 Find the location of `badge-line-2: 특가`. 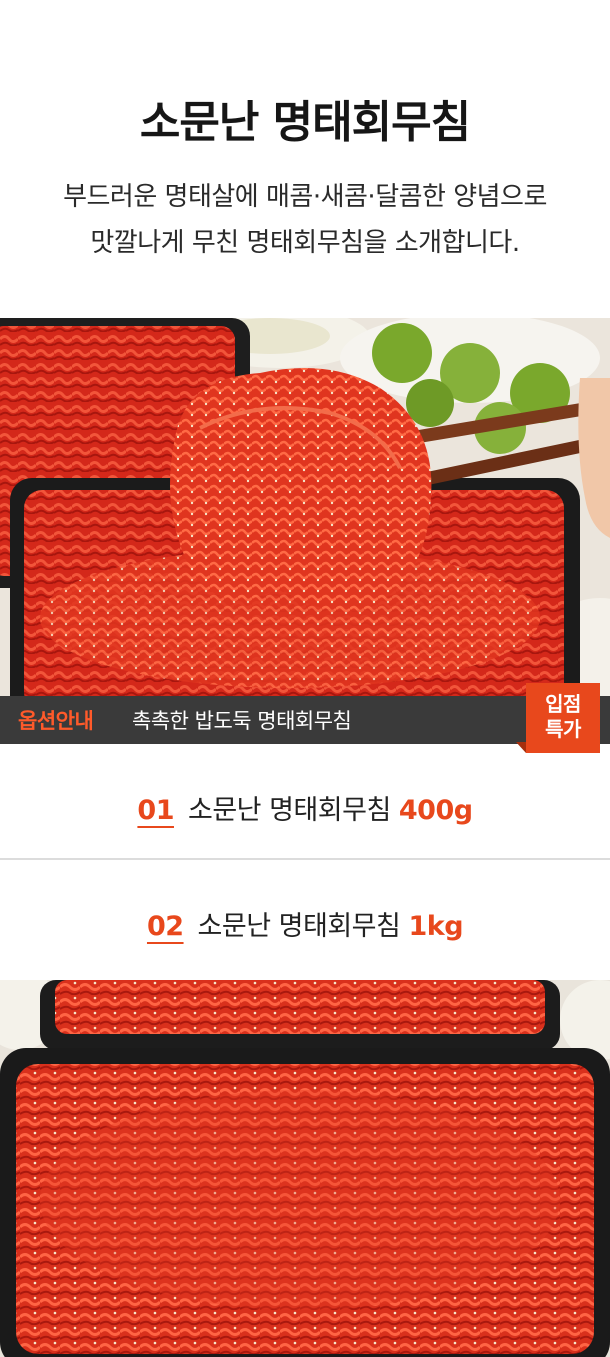

badge-line-2: 특가 is located at coordinates (563, 729).